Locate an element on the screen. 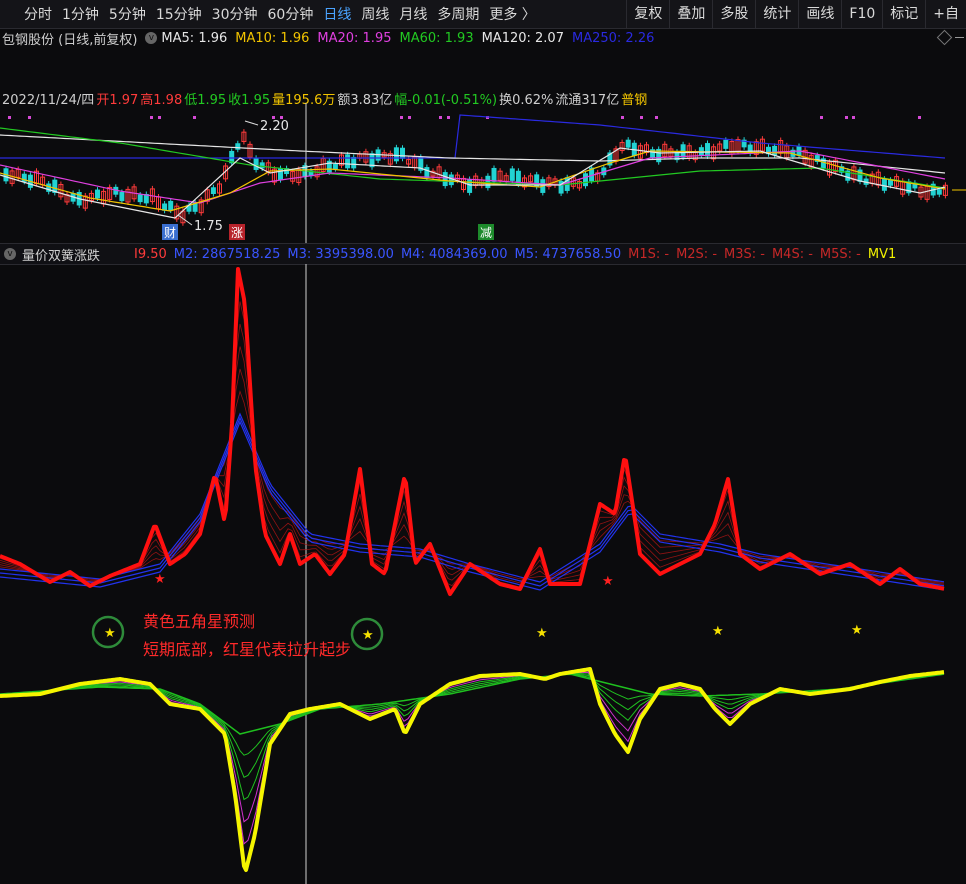 This screenshot has width=966, height=884. high-price-label: 2.20 is located at coordinates (274, 126).